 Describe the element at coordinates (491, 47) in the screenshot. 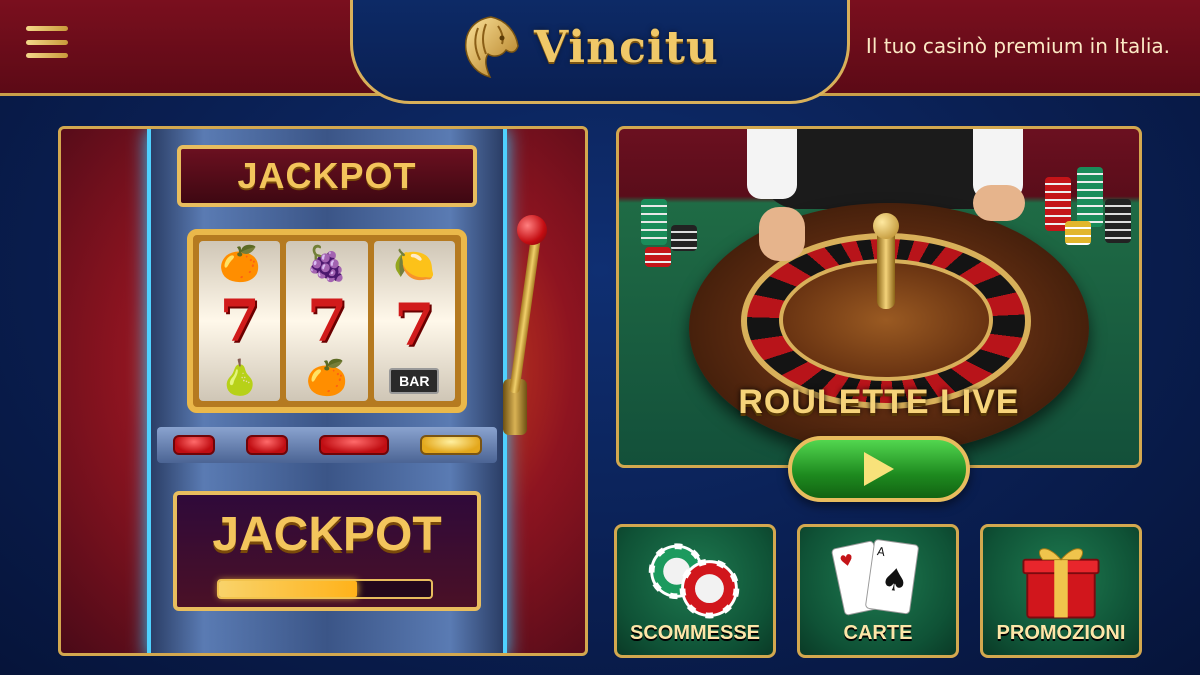

I see `lion-head-icon` at that location.